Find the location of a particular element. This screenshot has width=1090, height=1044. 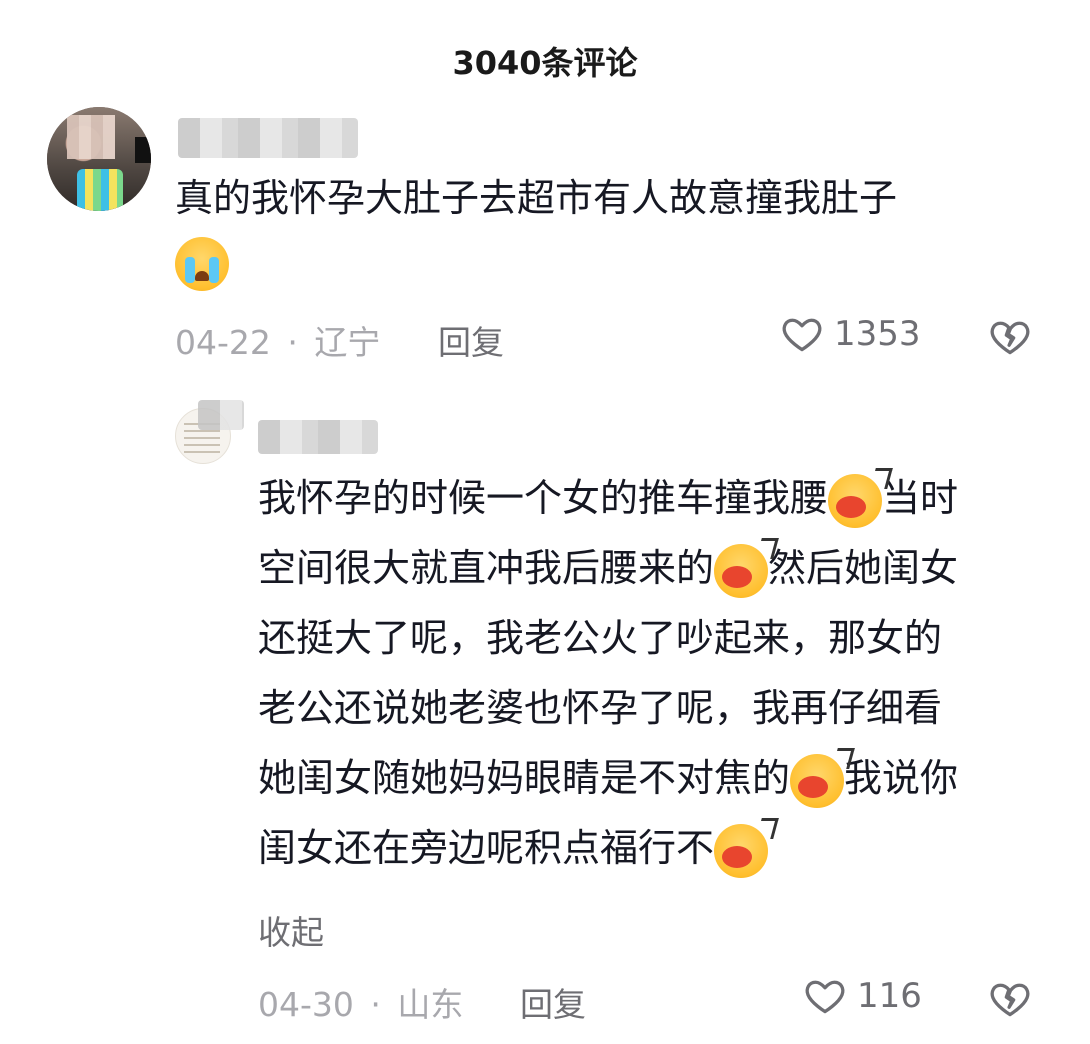

like-button: 116 is located at coordinates (862, 996).